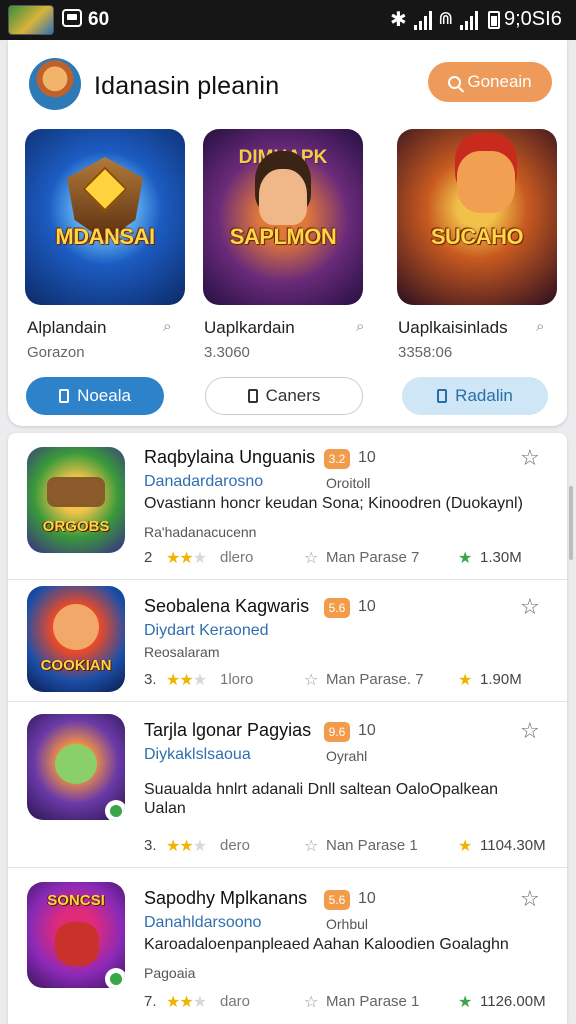 This screenshot has width=576, height=1024. What do you see at coordinates (249, 328) in the screenshot?
I see `featured-app-name: Uaplkardain` at bounding box center [249, 328].